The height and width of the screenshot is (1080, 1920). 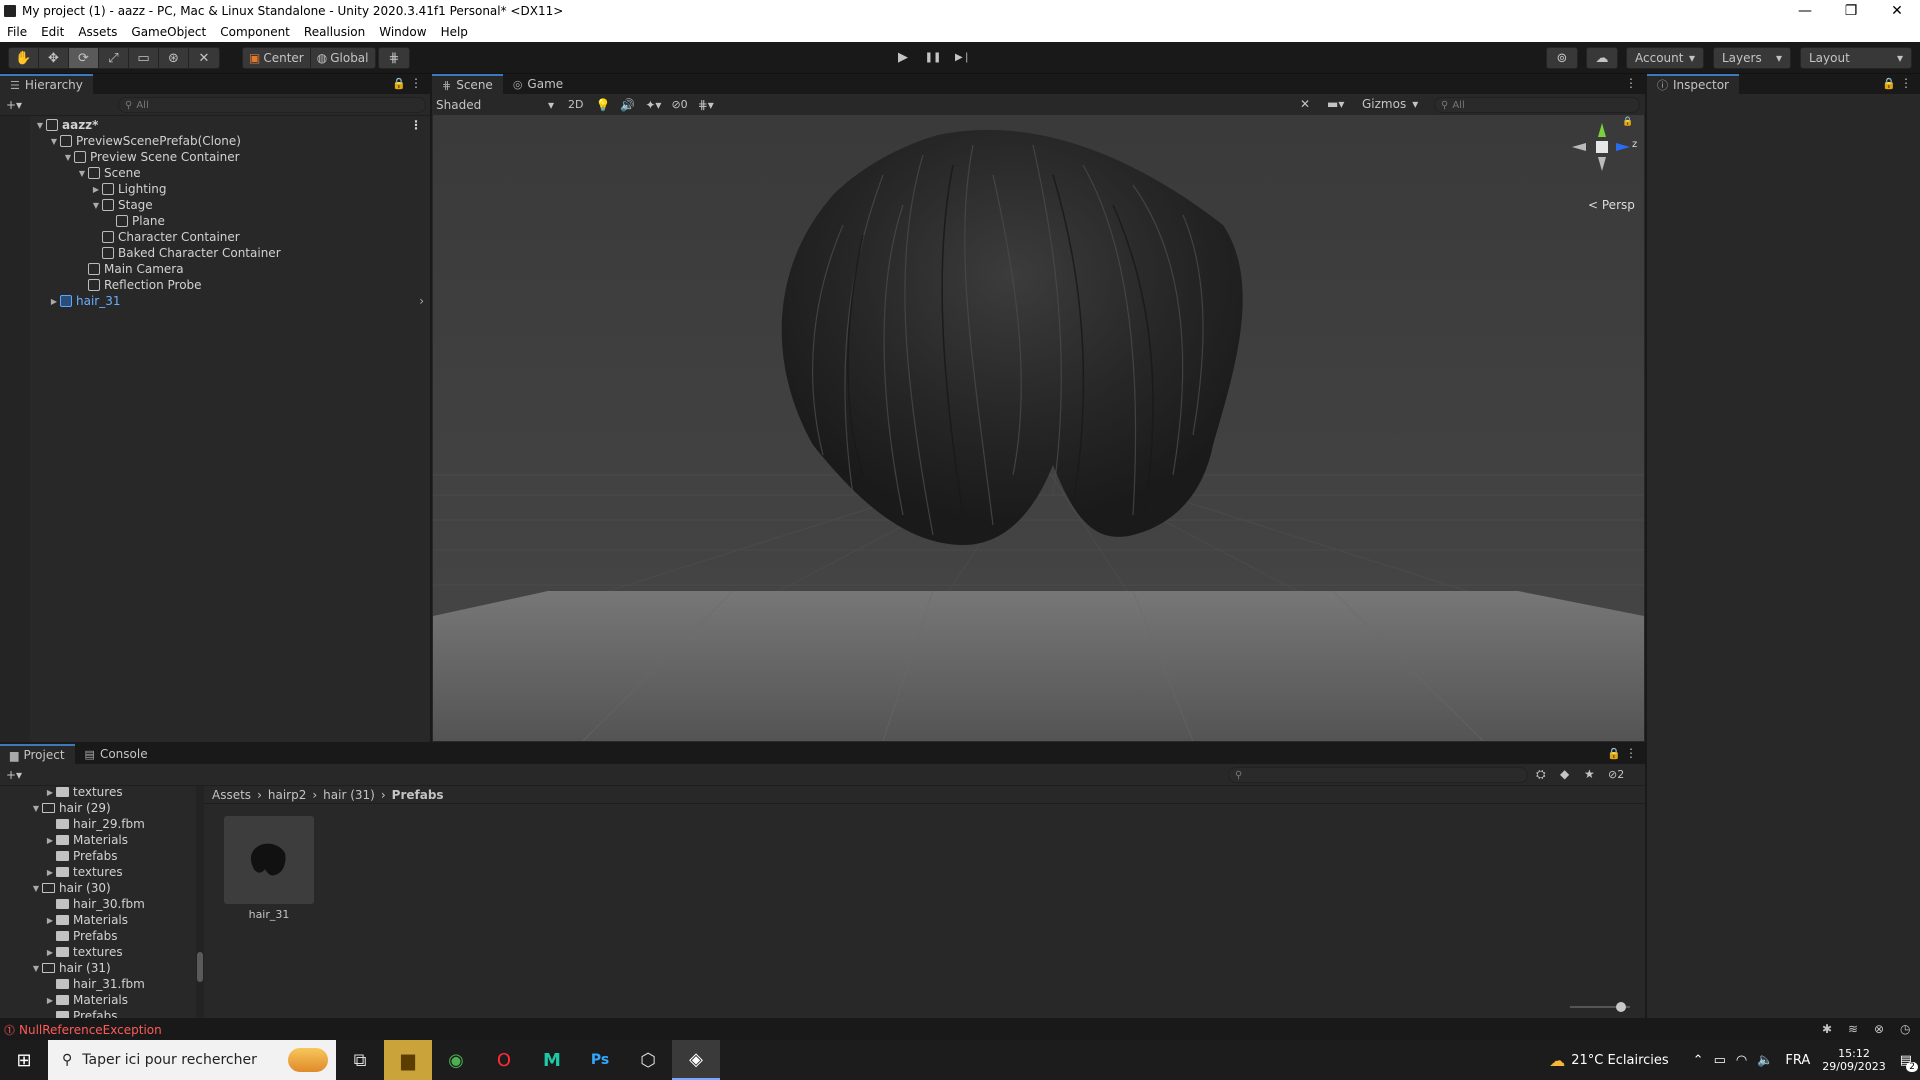 What do you see at coordinates (334, 32) in the screenshot?
I see `menu-reallusion: Reallusion` at bounding box center [334, 32].